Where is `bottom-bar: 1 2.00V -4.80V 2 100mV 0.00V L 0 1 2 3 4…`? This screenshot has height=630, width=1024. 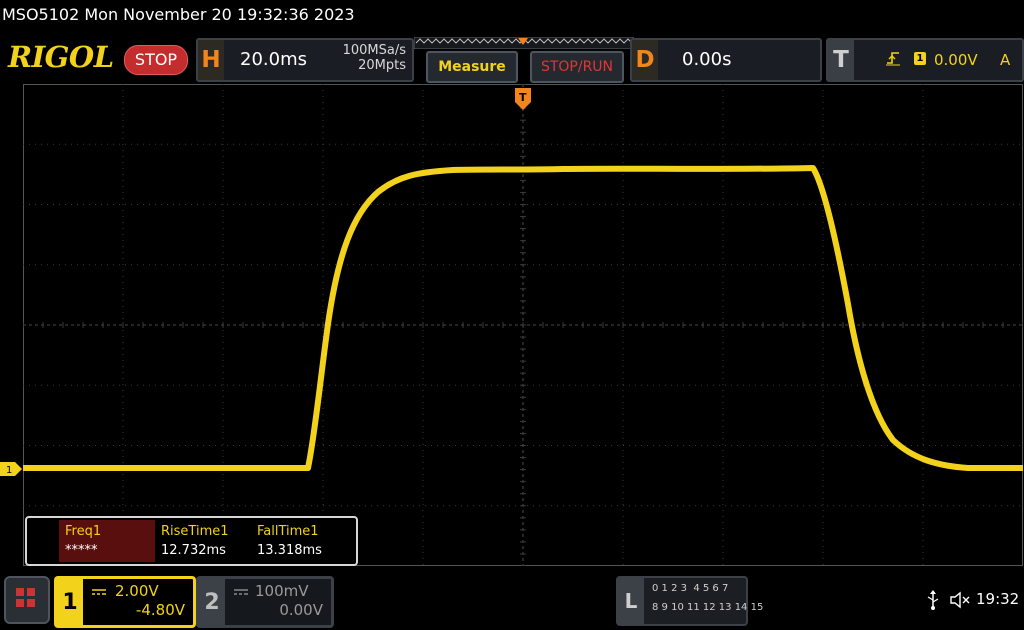
bottom-bar: 1 2.00V -4.80V 2 100mV 0.00V L 0 1 2 3 4… is located at coordinates (512, 600).